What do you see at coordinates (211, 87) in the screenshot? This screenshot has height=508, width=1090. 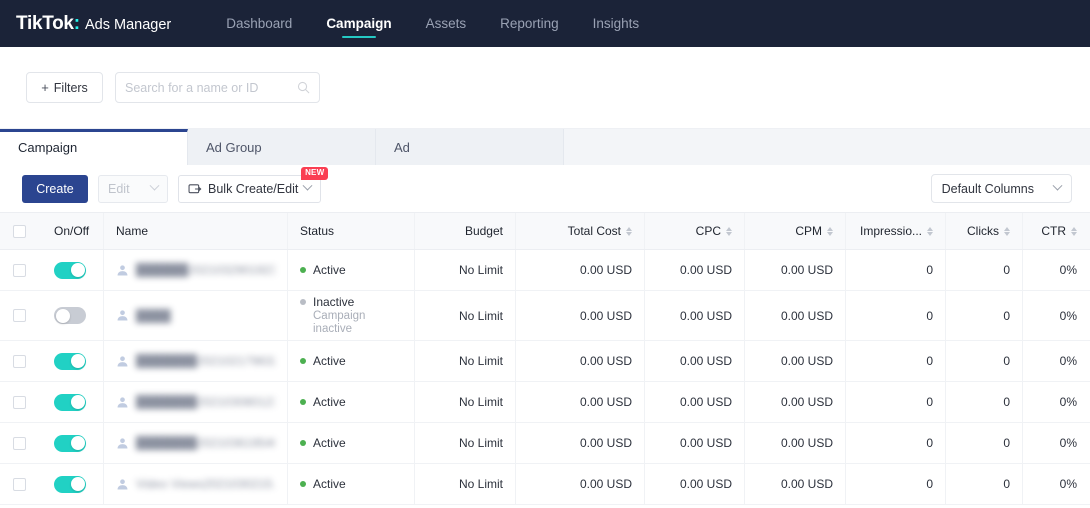 I see `search-input` at bounding box center [211, 87].